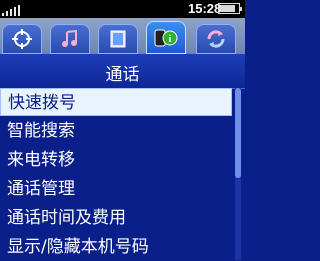 This screenshot has height=261, width=320. What do you see at coordinates (116, 247) in the screenshot?
I see `menu-item-show-hide-number: 显示/隐藏本机号码` at bounding box center [116, 247].